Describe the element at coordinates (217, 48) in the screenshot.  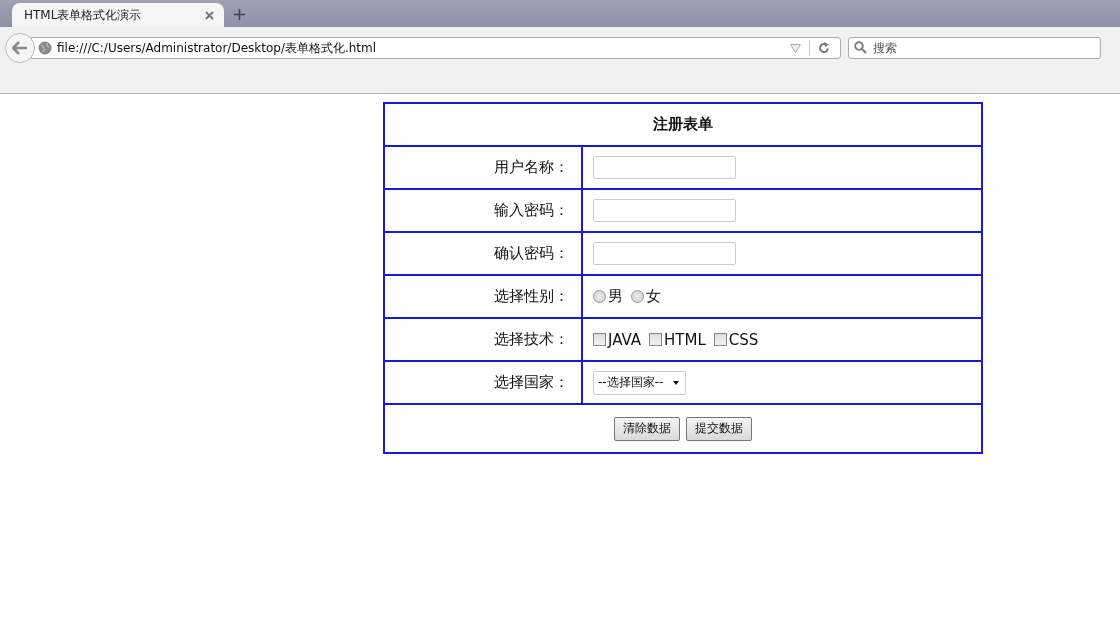
I see `url-text: file:///C:/Users/Administrator/Desktop/表单格式化.html` at that location.